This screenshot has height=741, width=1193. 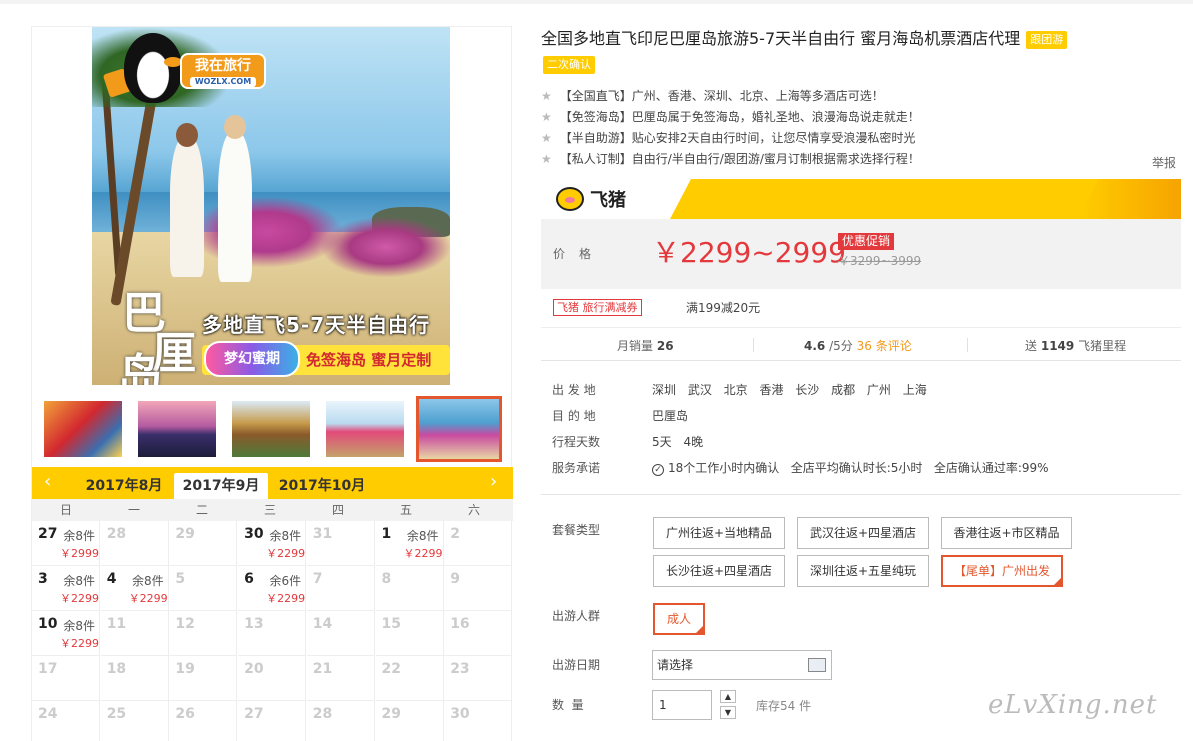 I want to click on people-option-adult: 成人, so click(x=679, y=619).